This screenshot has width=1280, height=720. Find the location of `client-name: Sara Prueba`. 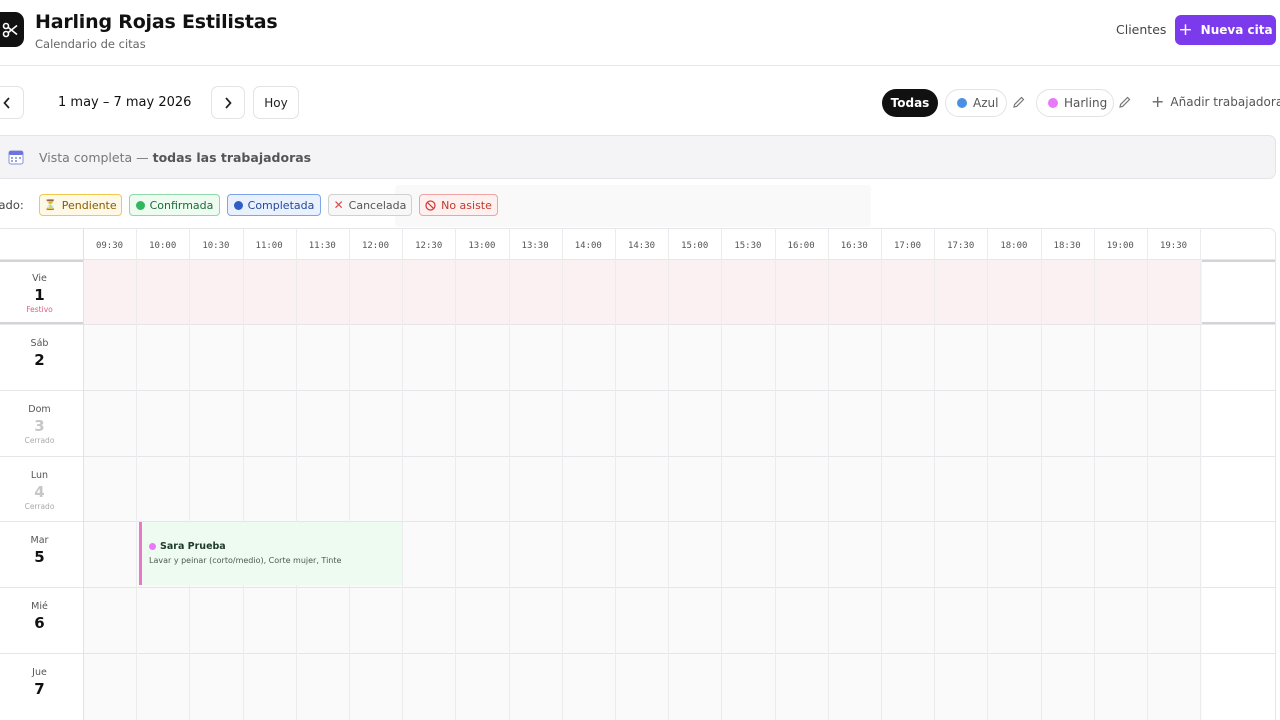

client-name: Sara Prueba is located at coordinates (193, 546).